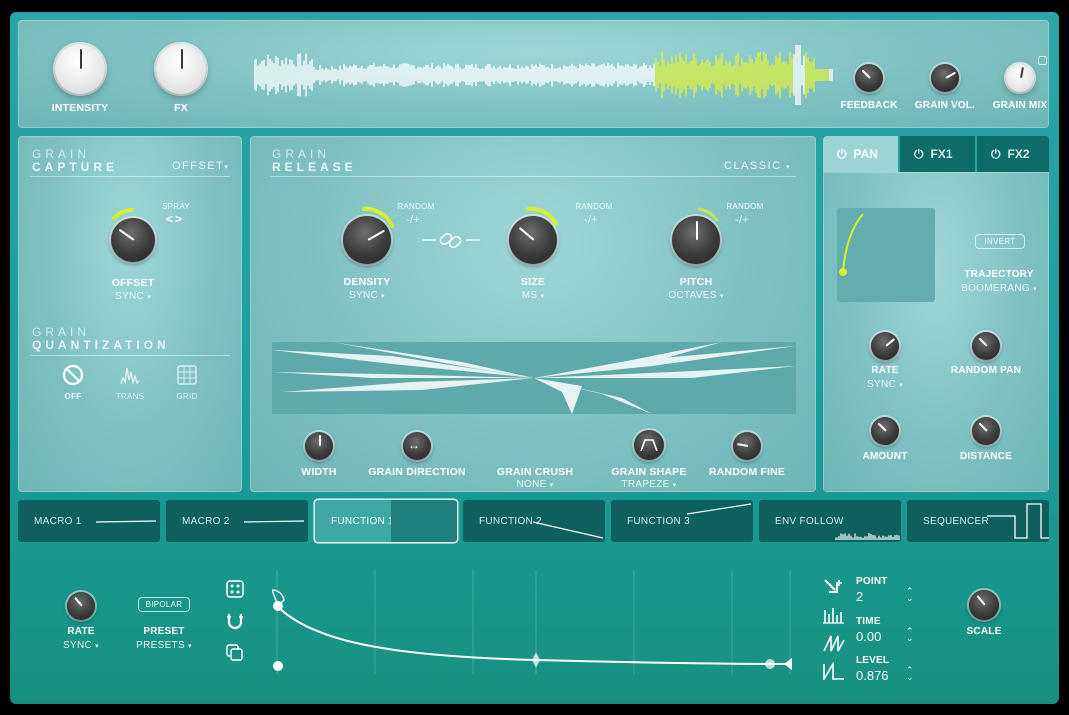  I want to click on level-value: 0.876, so click(872, 675).